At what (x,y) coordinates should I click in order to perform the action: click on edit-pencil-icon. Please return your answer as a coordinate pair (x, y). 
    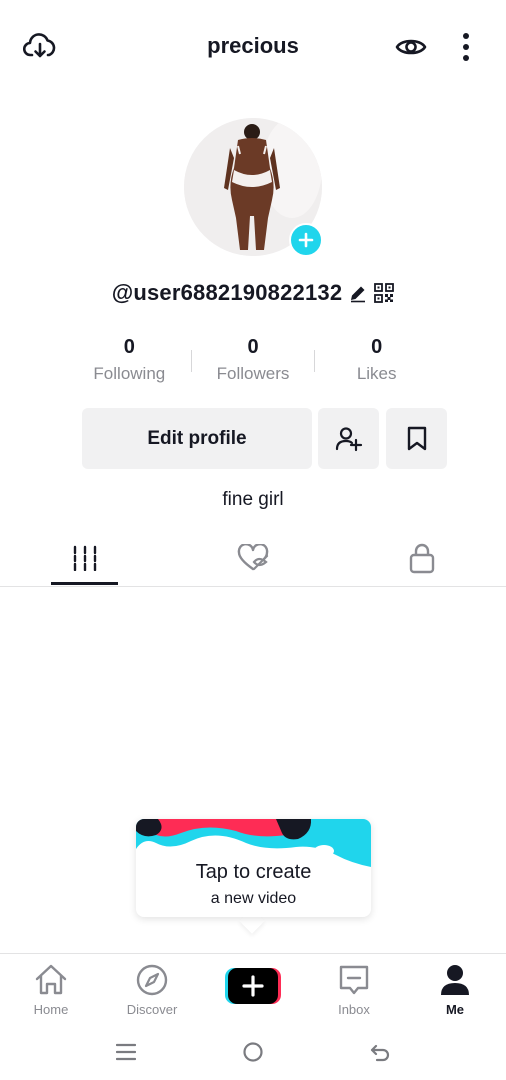
    Looking at the image, I should click on (358, 293).